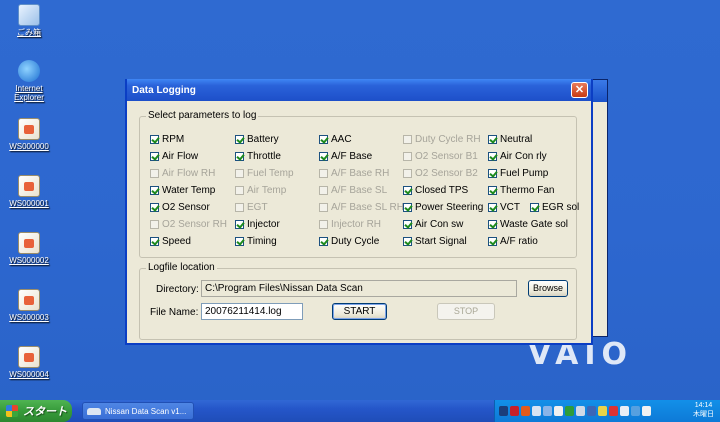 Image resolution: width=720 pixels, height=422 pixels. I want to click on desktop-icon-label: WS000001, so click(29, 203).